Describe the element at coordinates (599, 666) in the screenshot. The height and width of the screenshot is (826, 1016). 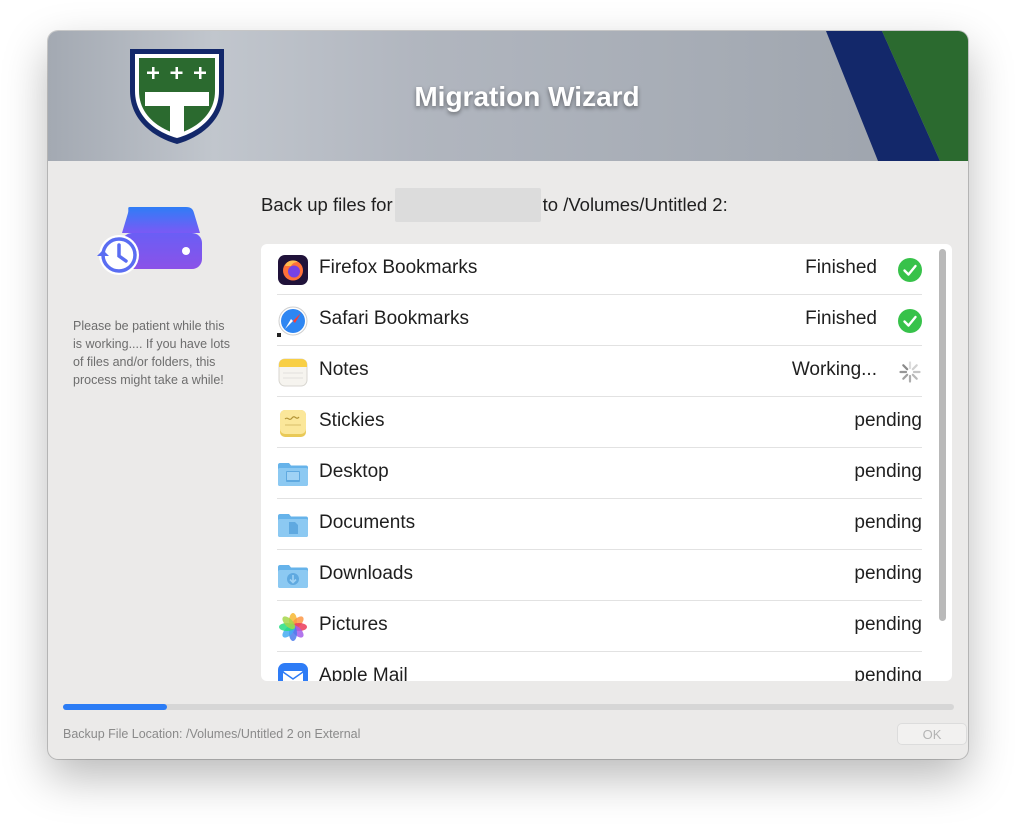
I see `list-item-apple-mail: Apple Mail pending` at that location.